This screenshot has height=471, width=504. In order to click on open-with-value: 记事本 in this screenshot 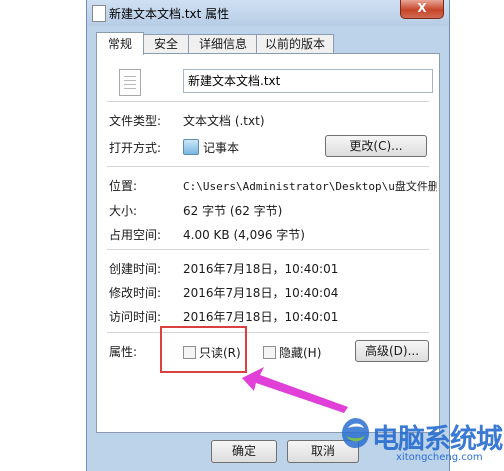, I will do `click(221, 148)`.